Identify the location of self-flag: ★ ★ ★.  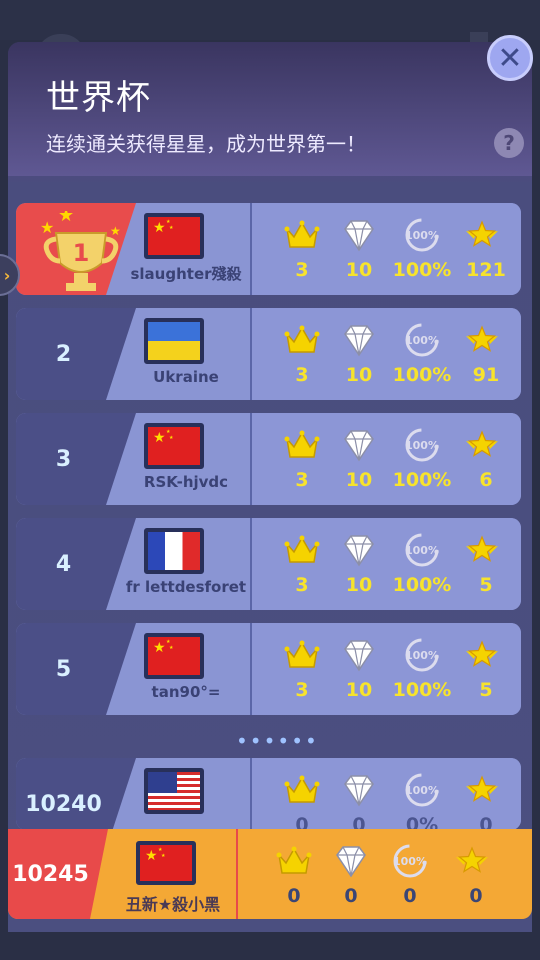
(166, 863).